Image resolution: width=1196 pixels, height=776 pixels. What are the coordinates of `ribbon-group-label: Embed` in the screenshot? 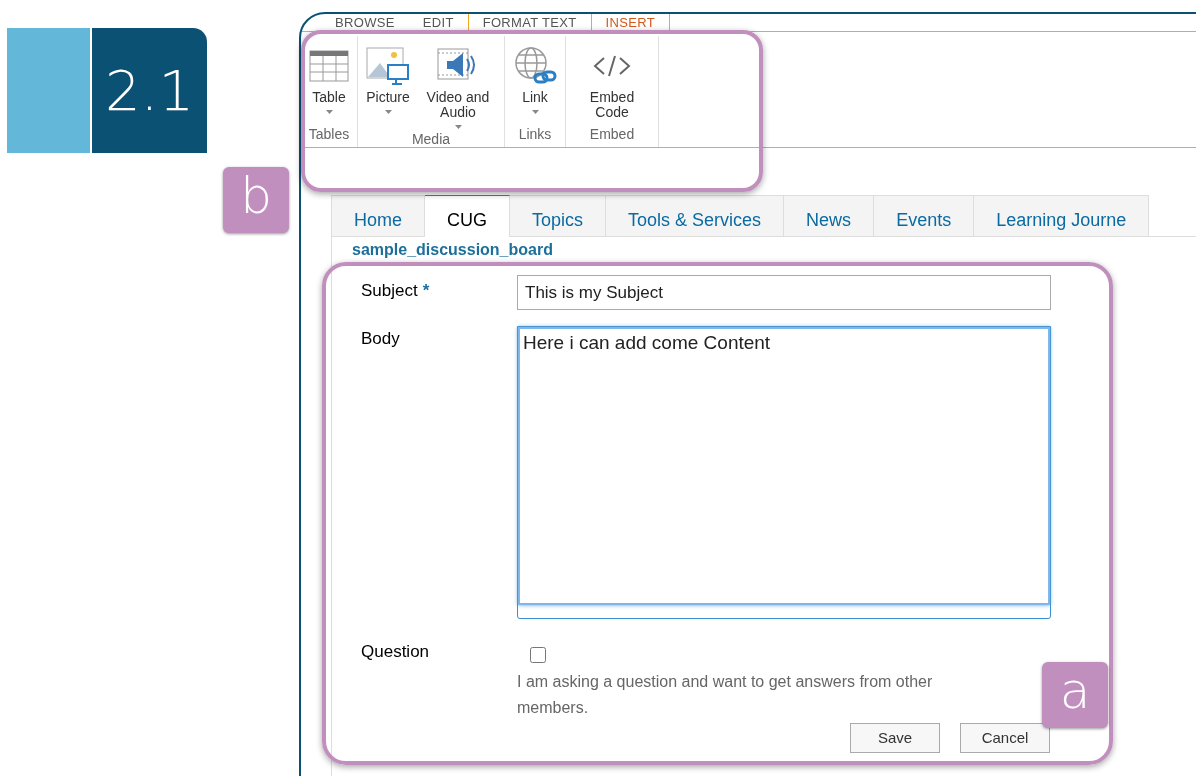 It's located at (612, 134).